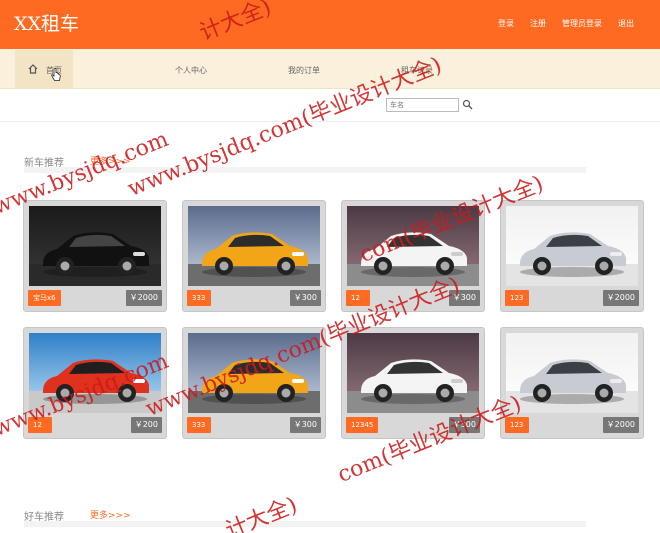  Describe the element at coordinates (330, 121) in the screenshot. I see `divider` at that location.